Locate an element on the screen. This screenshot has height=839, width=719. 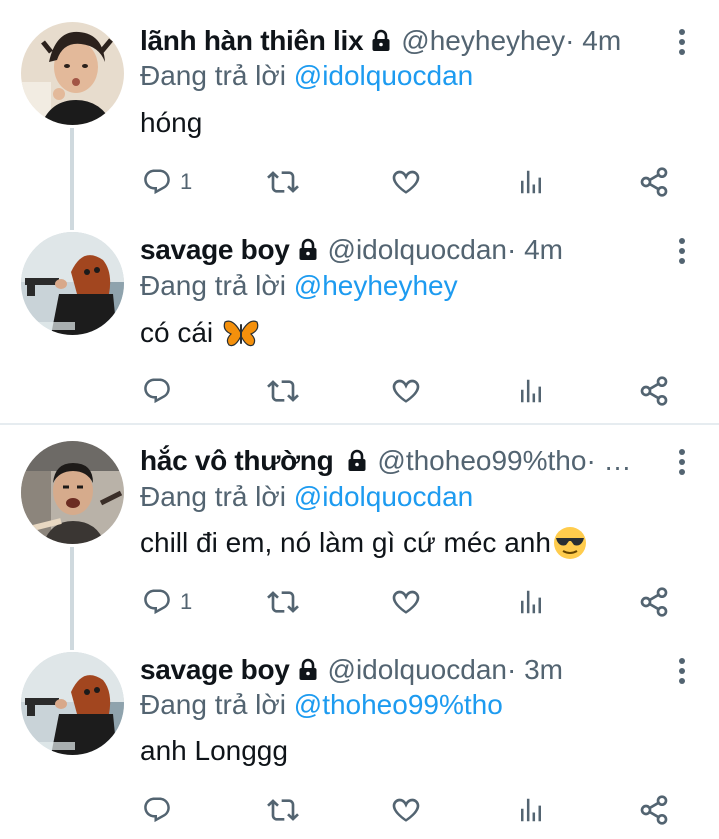
tweet-text: có cái is located at coordinates (177, 332).